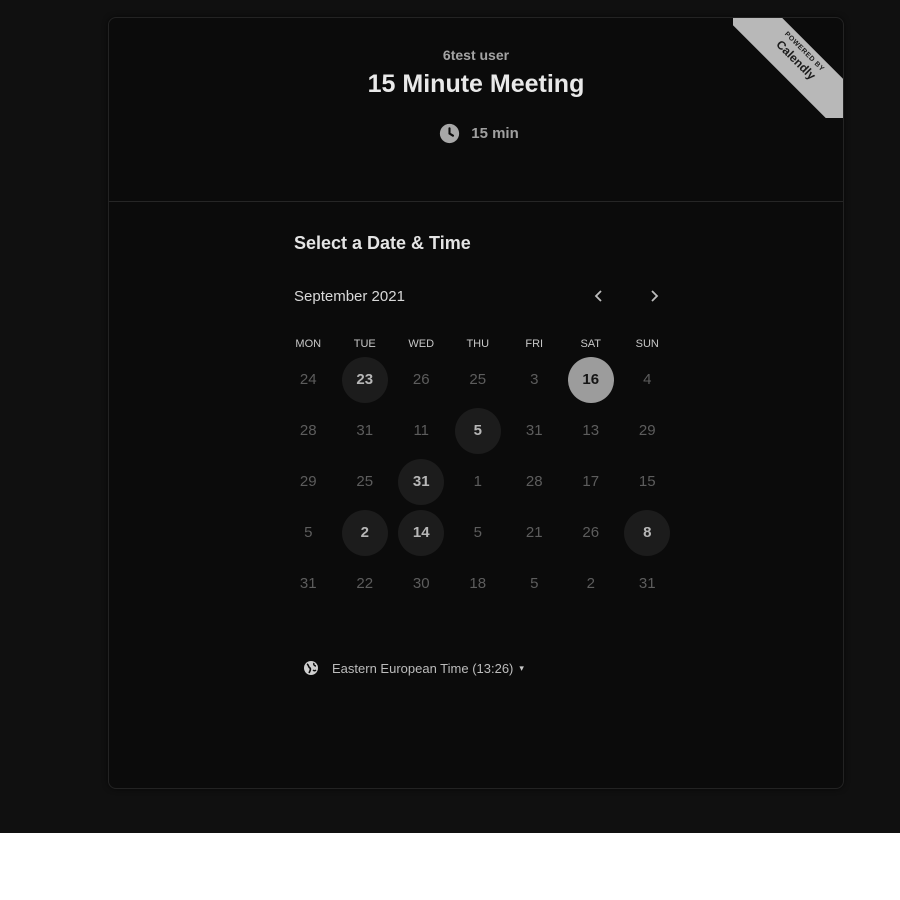  I want to click on unavailable-day: 11, so click(421, 430).